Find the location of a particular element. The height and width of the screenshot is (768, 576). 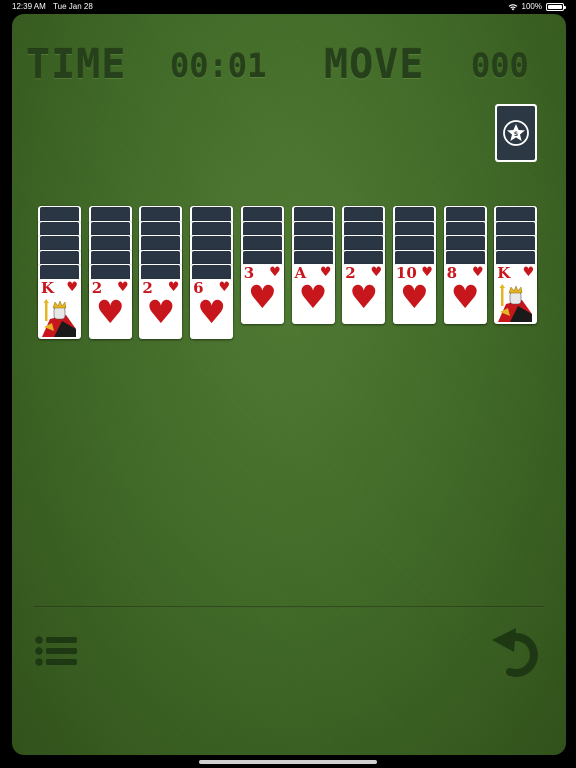

svg-text: S is located at coordinates (516, 134).